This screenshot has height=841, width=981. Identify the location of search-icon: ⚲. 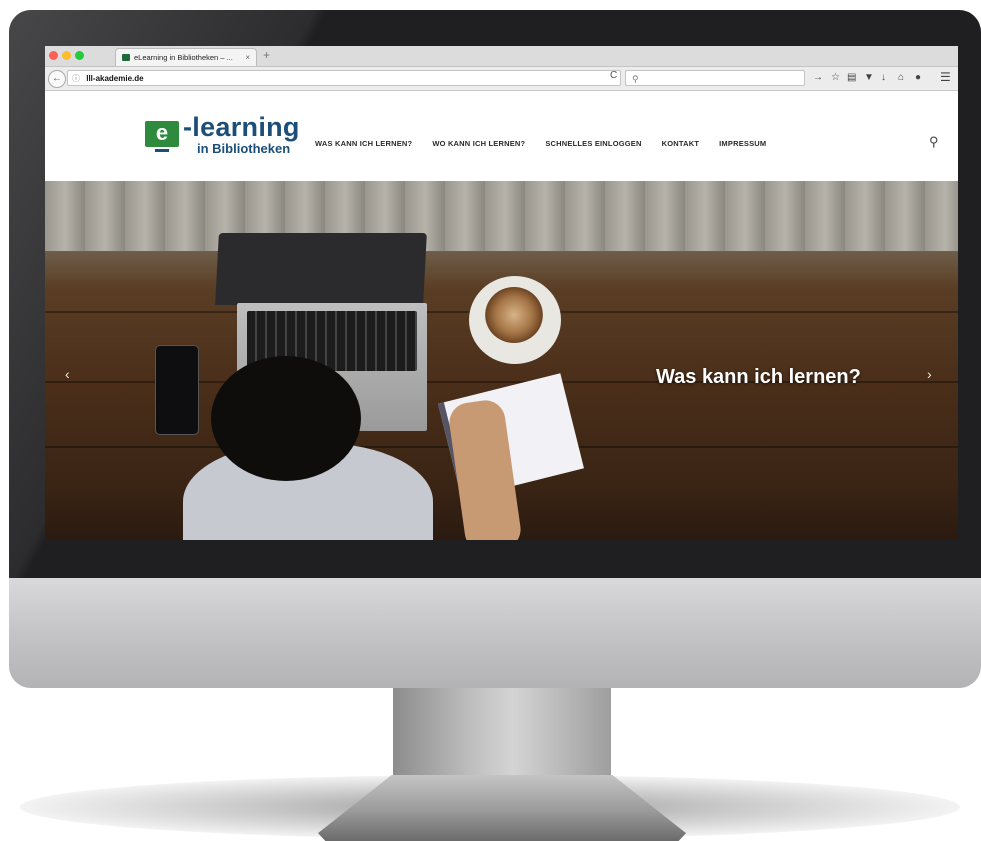
(635, 79).